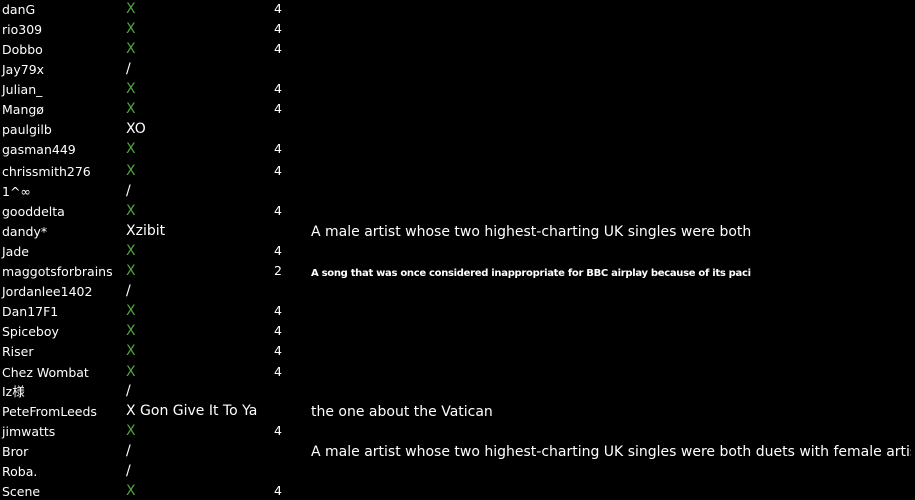  What do you see at coordinates (22, 89) in the screenshot?
I see `player-name: Julian_` at bounding box center [22, 89].